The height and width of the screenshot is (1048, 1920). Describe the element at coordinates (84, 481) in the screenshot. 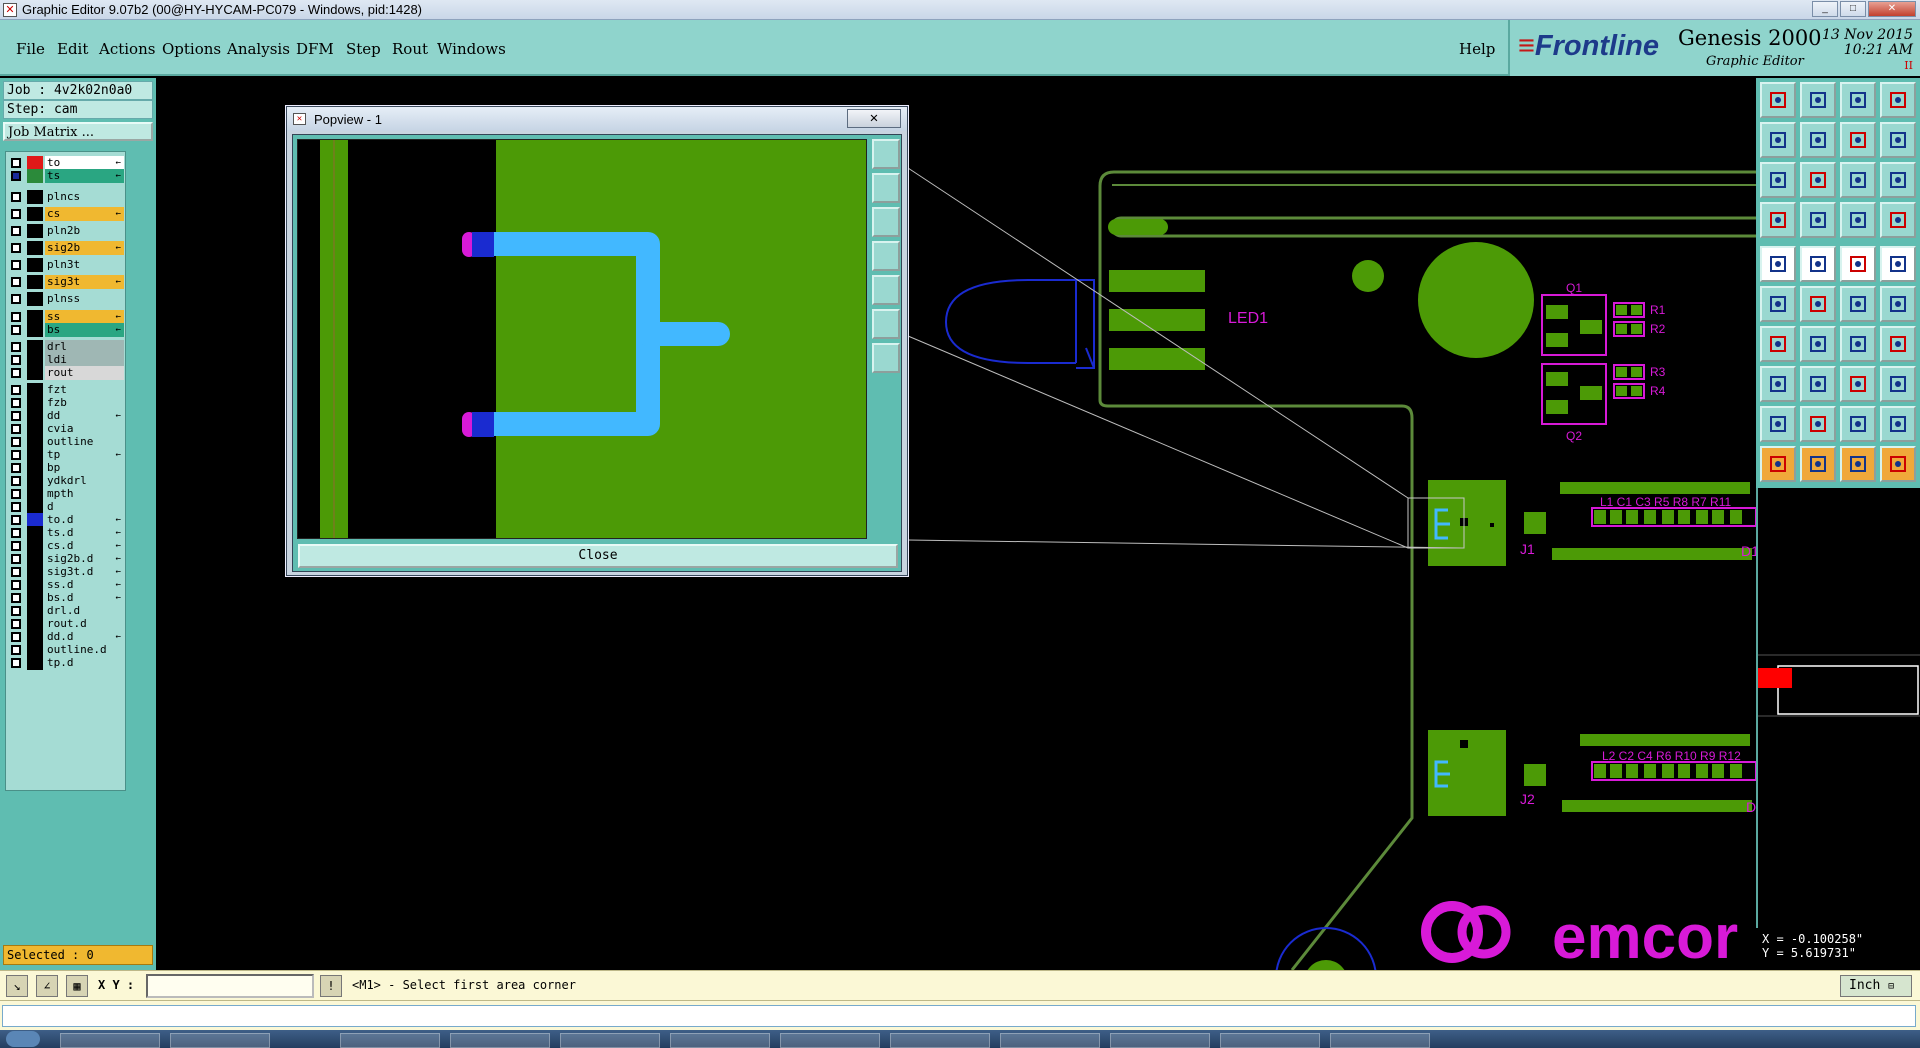

I see `layer-name: ydkdrl` at that location.